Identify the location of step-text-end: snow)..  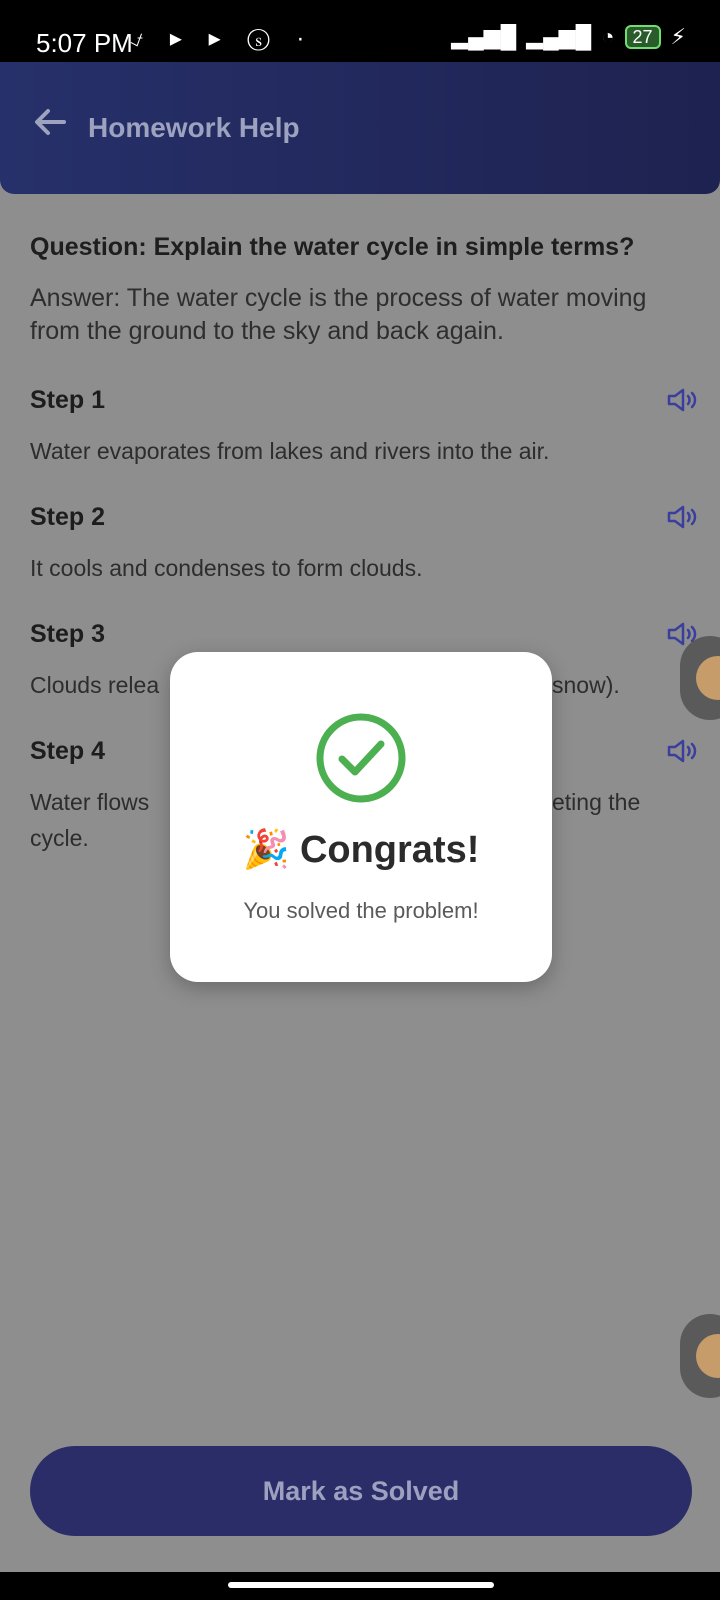
(586, 685).